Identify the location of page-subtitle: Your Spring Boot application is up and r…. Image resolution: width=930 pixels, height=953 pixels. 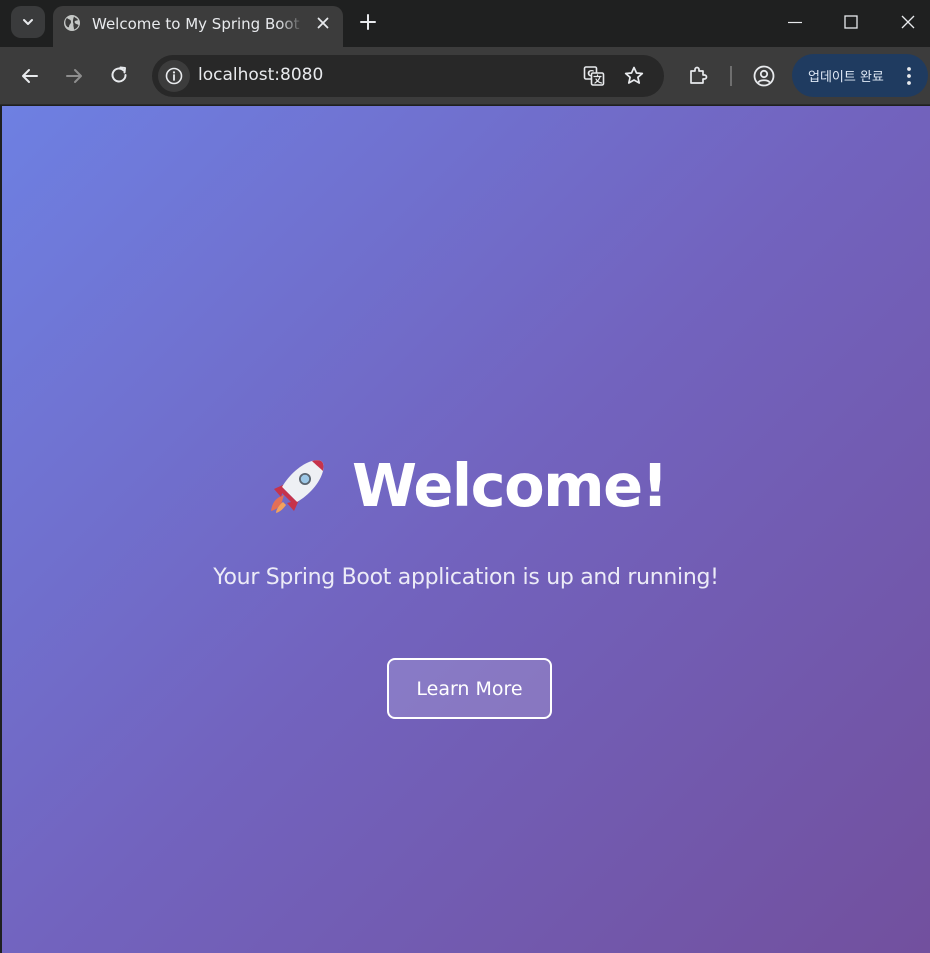
(466, 577).